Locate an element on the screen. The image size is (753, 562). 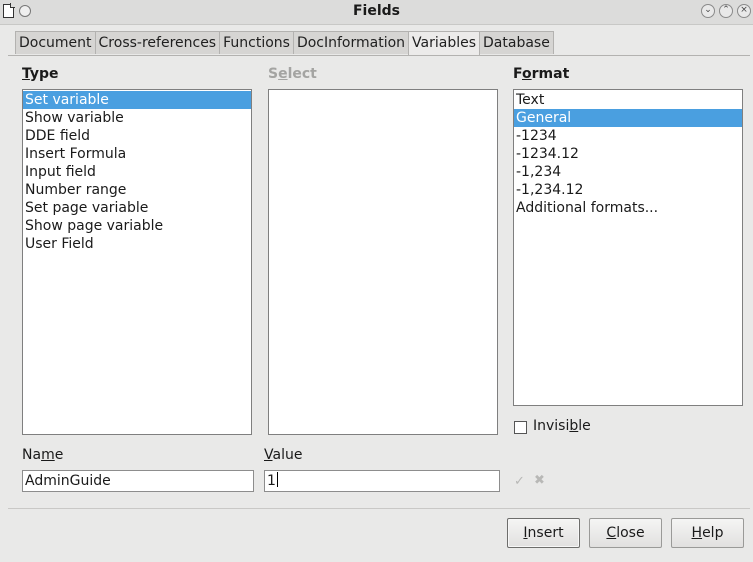
list-item: -1,234 is located at coordinates (628, 172).